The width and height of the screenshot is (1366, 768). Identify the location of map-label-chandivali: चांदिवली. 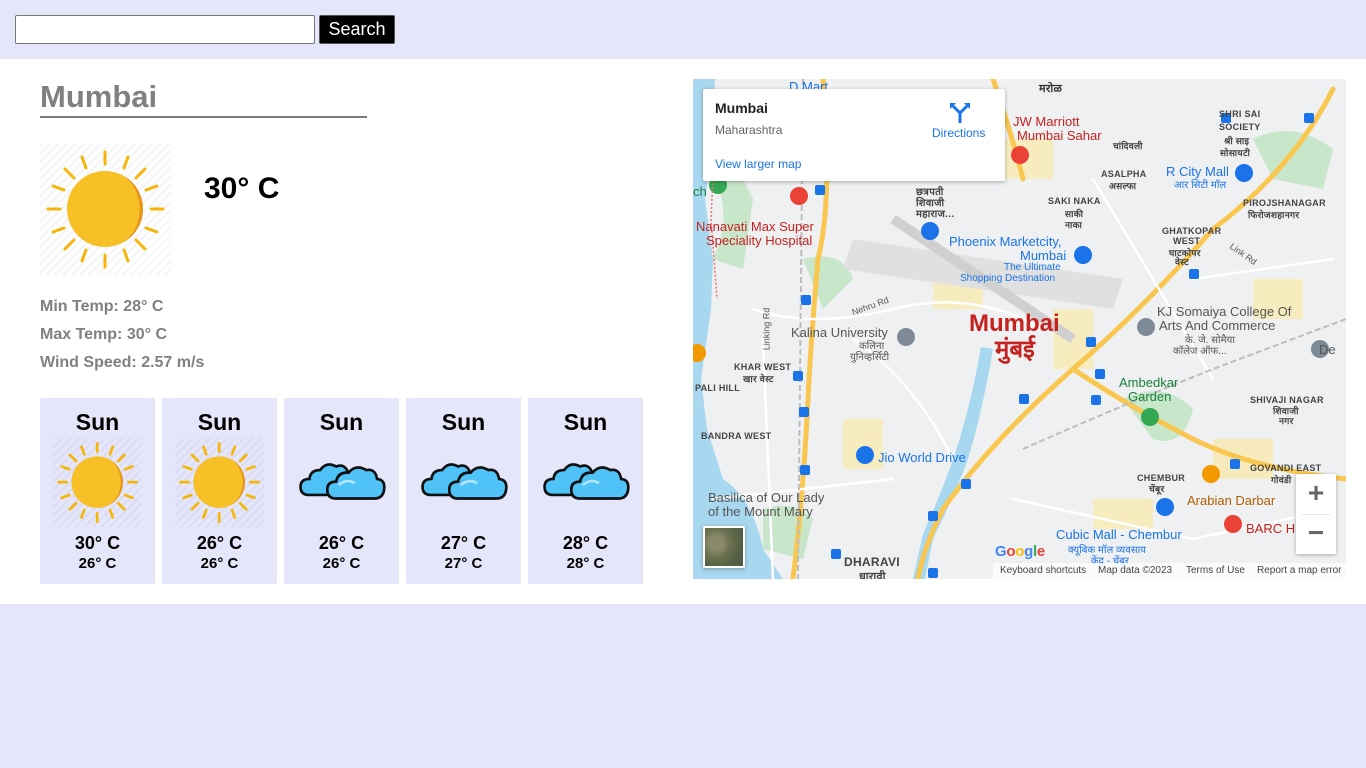
(1128, 146).